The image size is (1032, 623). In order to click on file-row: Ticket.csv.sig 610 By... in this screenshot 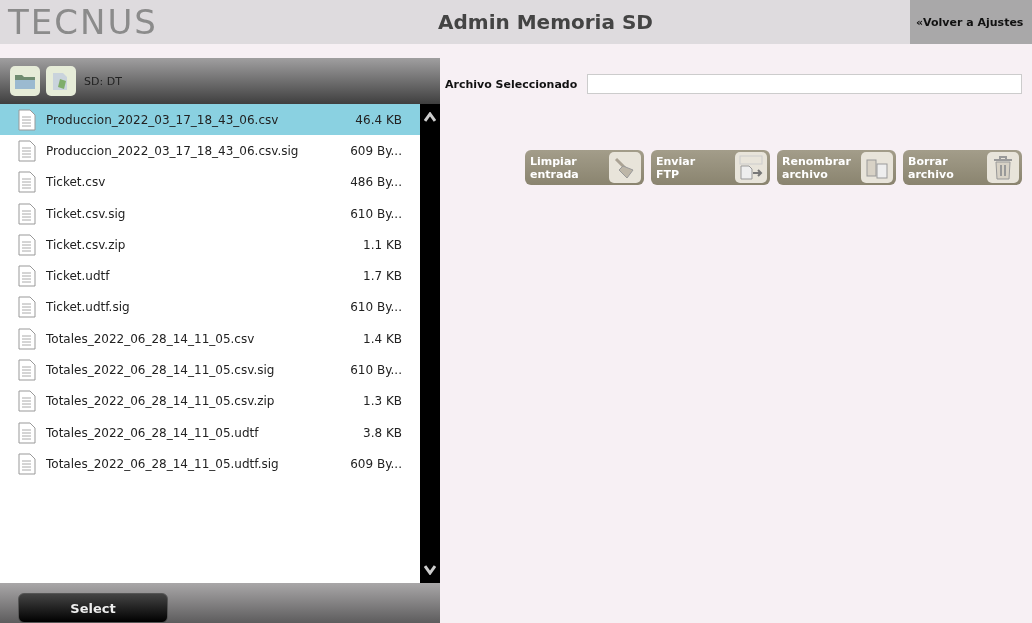, I will do `click(210, 213)`.